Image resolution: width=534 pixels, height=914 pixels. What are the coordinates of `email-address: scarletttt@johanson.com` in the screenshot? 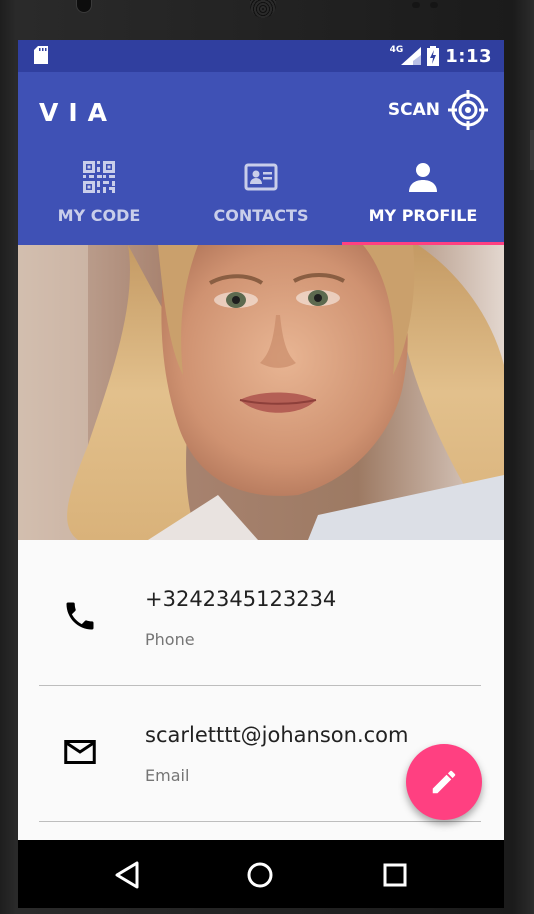 It's located at (277, 735).